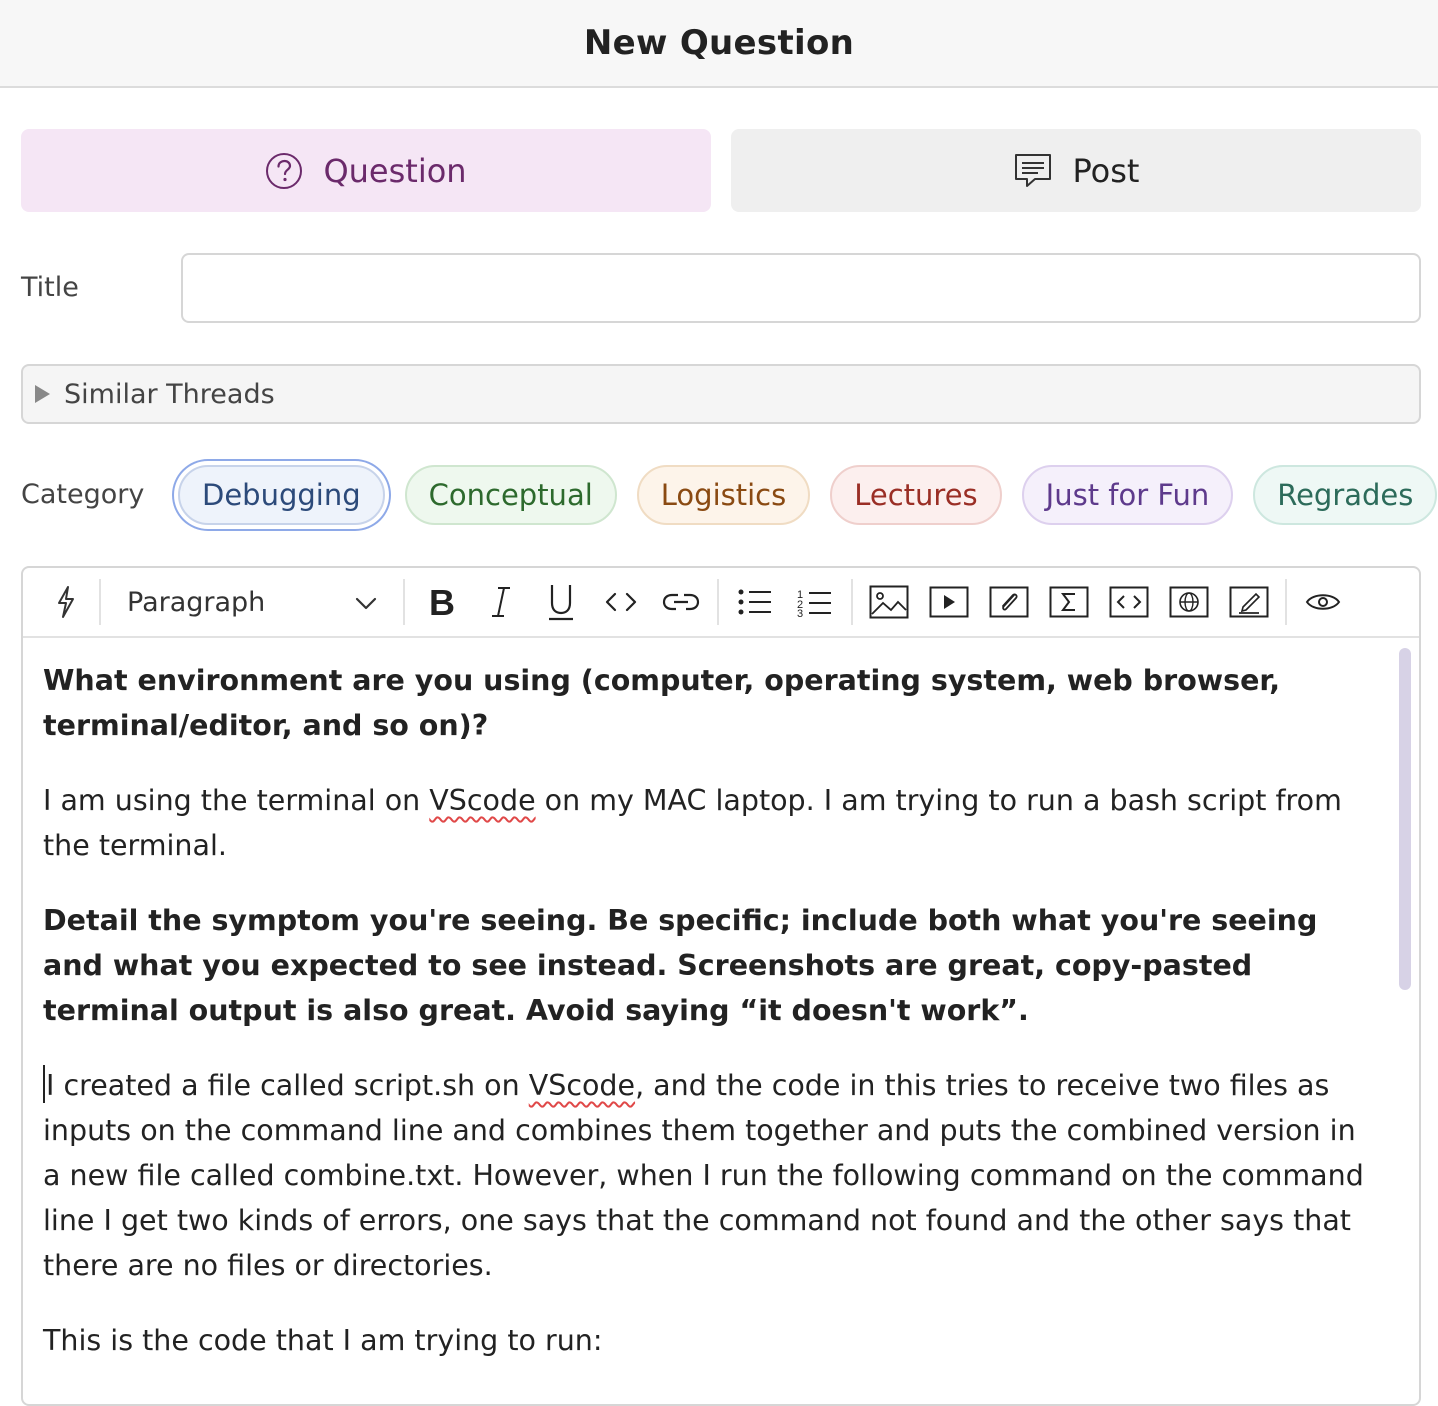 The width and height of the screenshot is (1438, 1406). What do you see at coordinates (800, 612) in the screenshot?
I see `svg-text: 3` at bounding box center [800, 612].